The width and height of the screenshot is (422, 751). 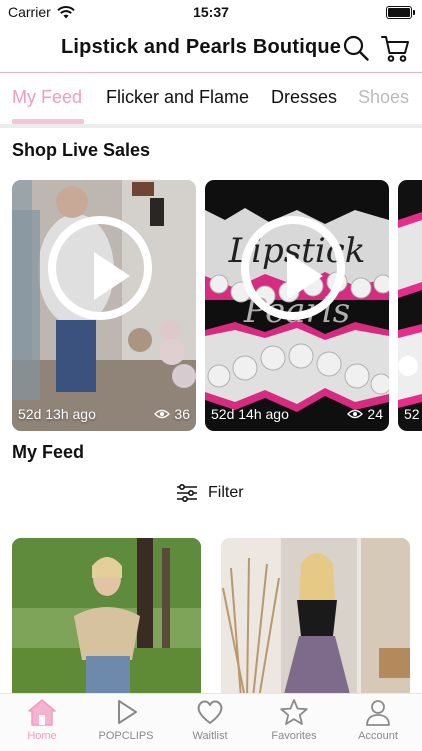 I want to click on nav-popclips: POPCLIPS, so click(x=126, y=720).